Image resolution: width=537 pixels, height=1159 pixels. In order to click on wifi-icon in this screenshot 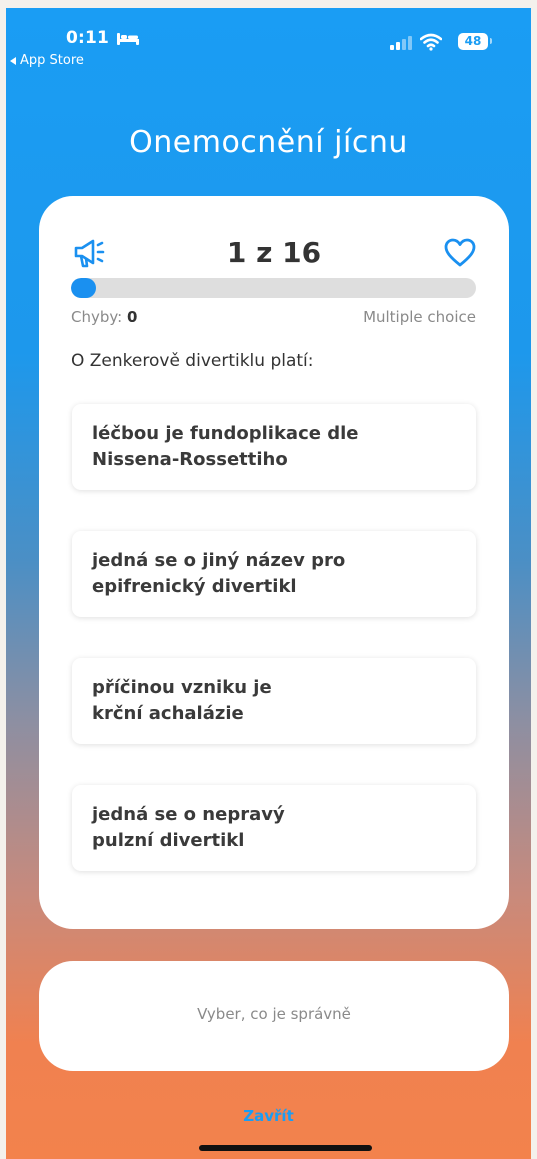, I will do `click(431, 42)`.